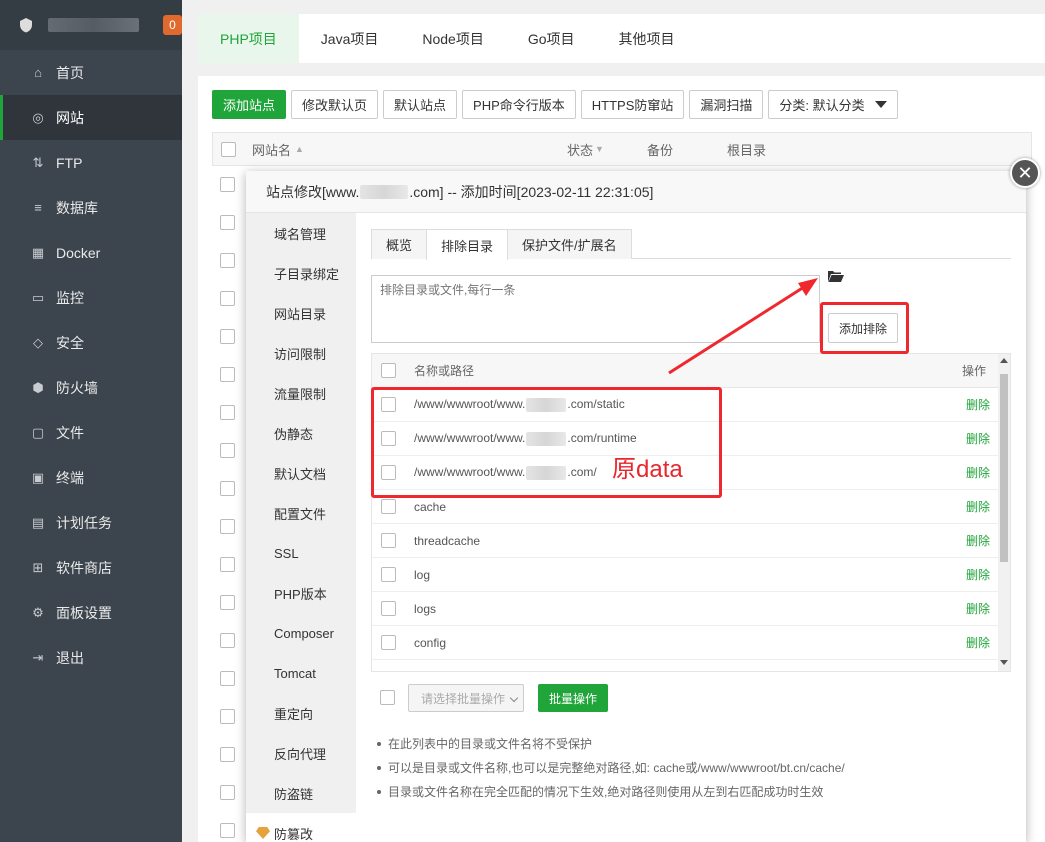  What do you see at coordinates (91, 432) in the screenshot?
I see `sidebar-item: ▢ 文件` at bounding box center [91, 432].